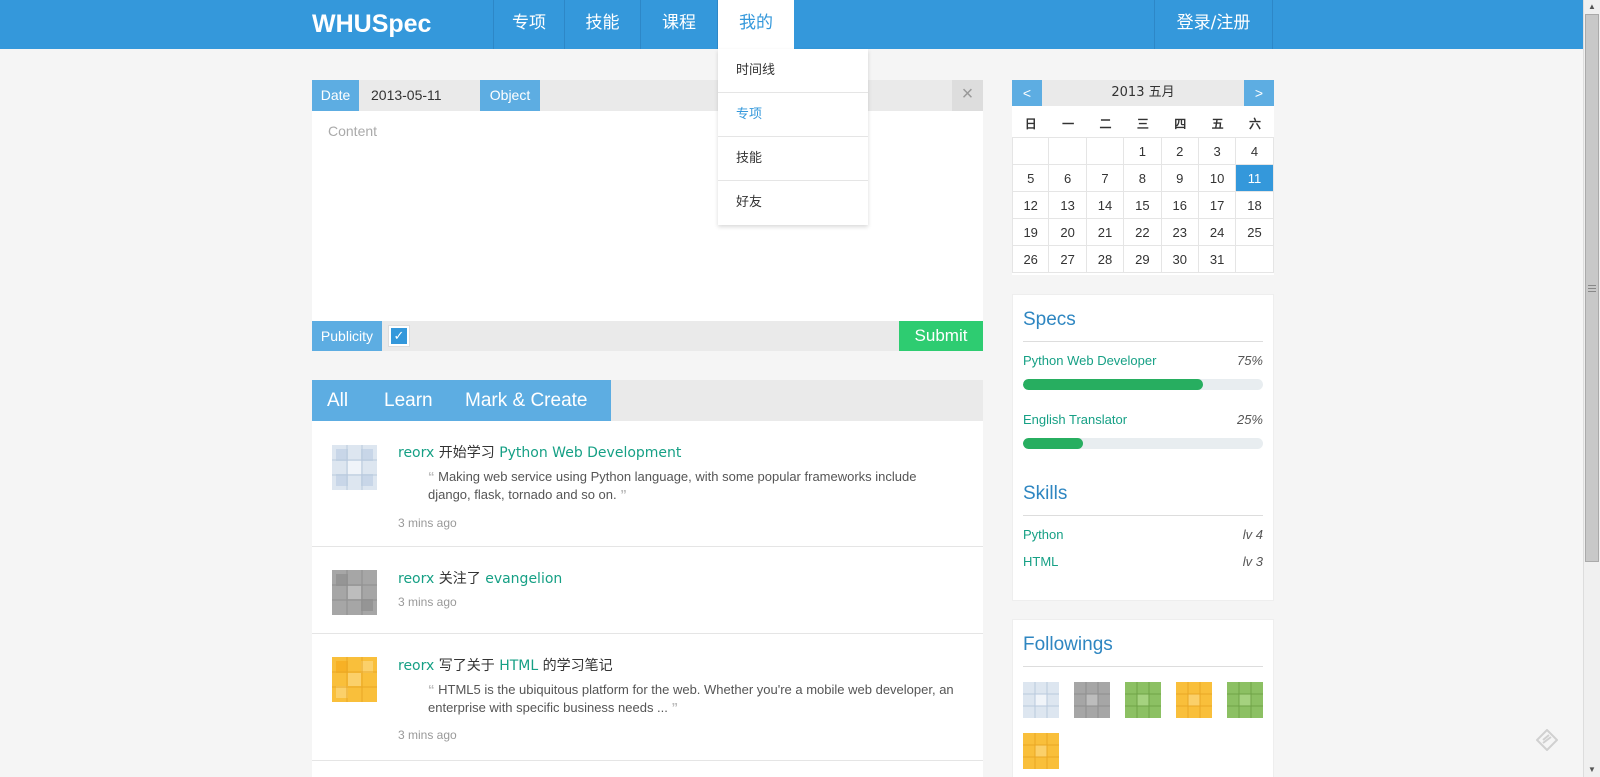 The height and width of the screenshot is (777, 1600). What do you see at coordinates (941, 336) in the screenshot?
I see `submit-button: Submit` at bounding box center [941, 336].